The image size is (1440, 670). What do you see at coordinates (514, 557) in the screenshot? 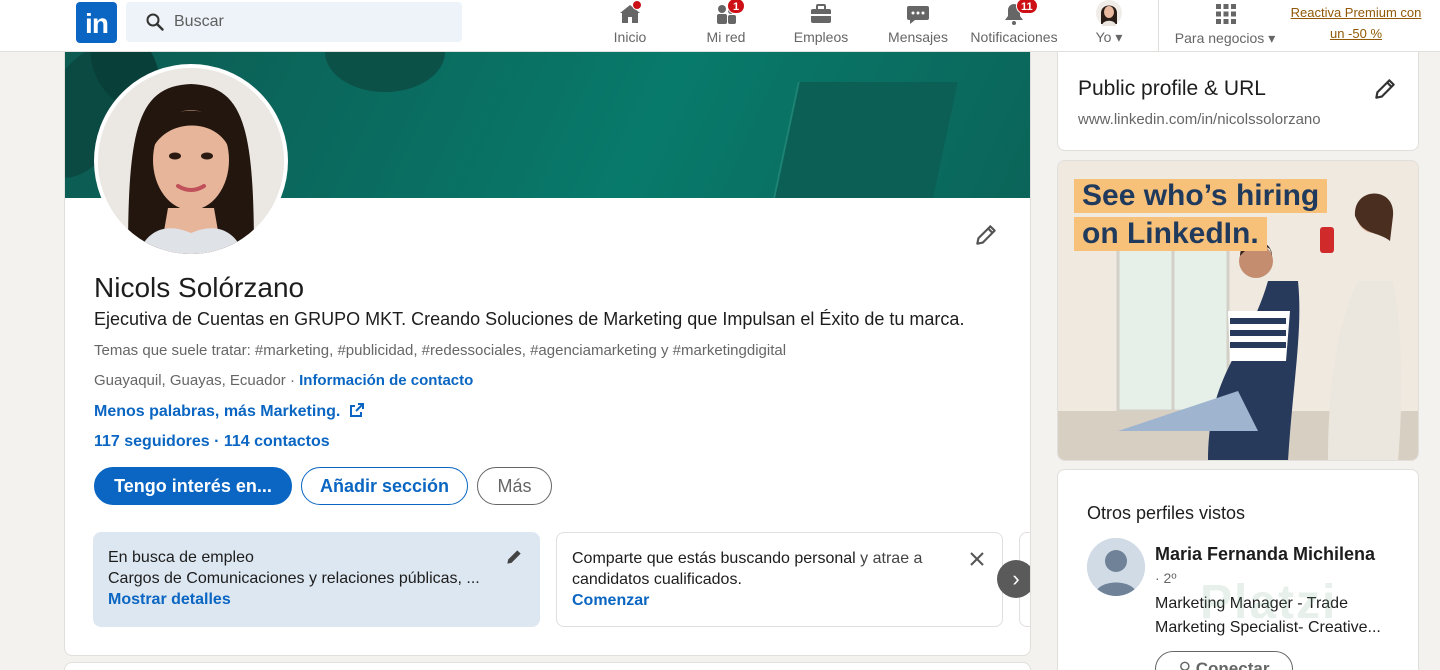
I see `edit-pencil-icon` at bounding box center [514, 557].